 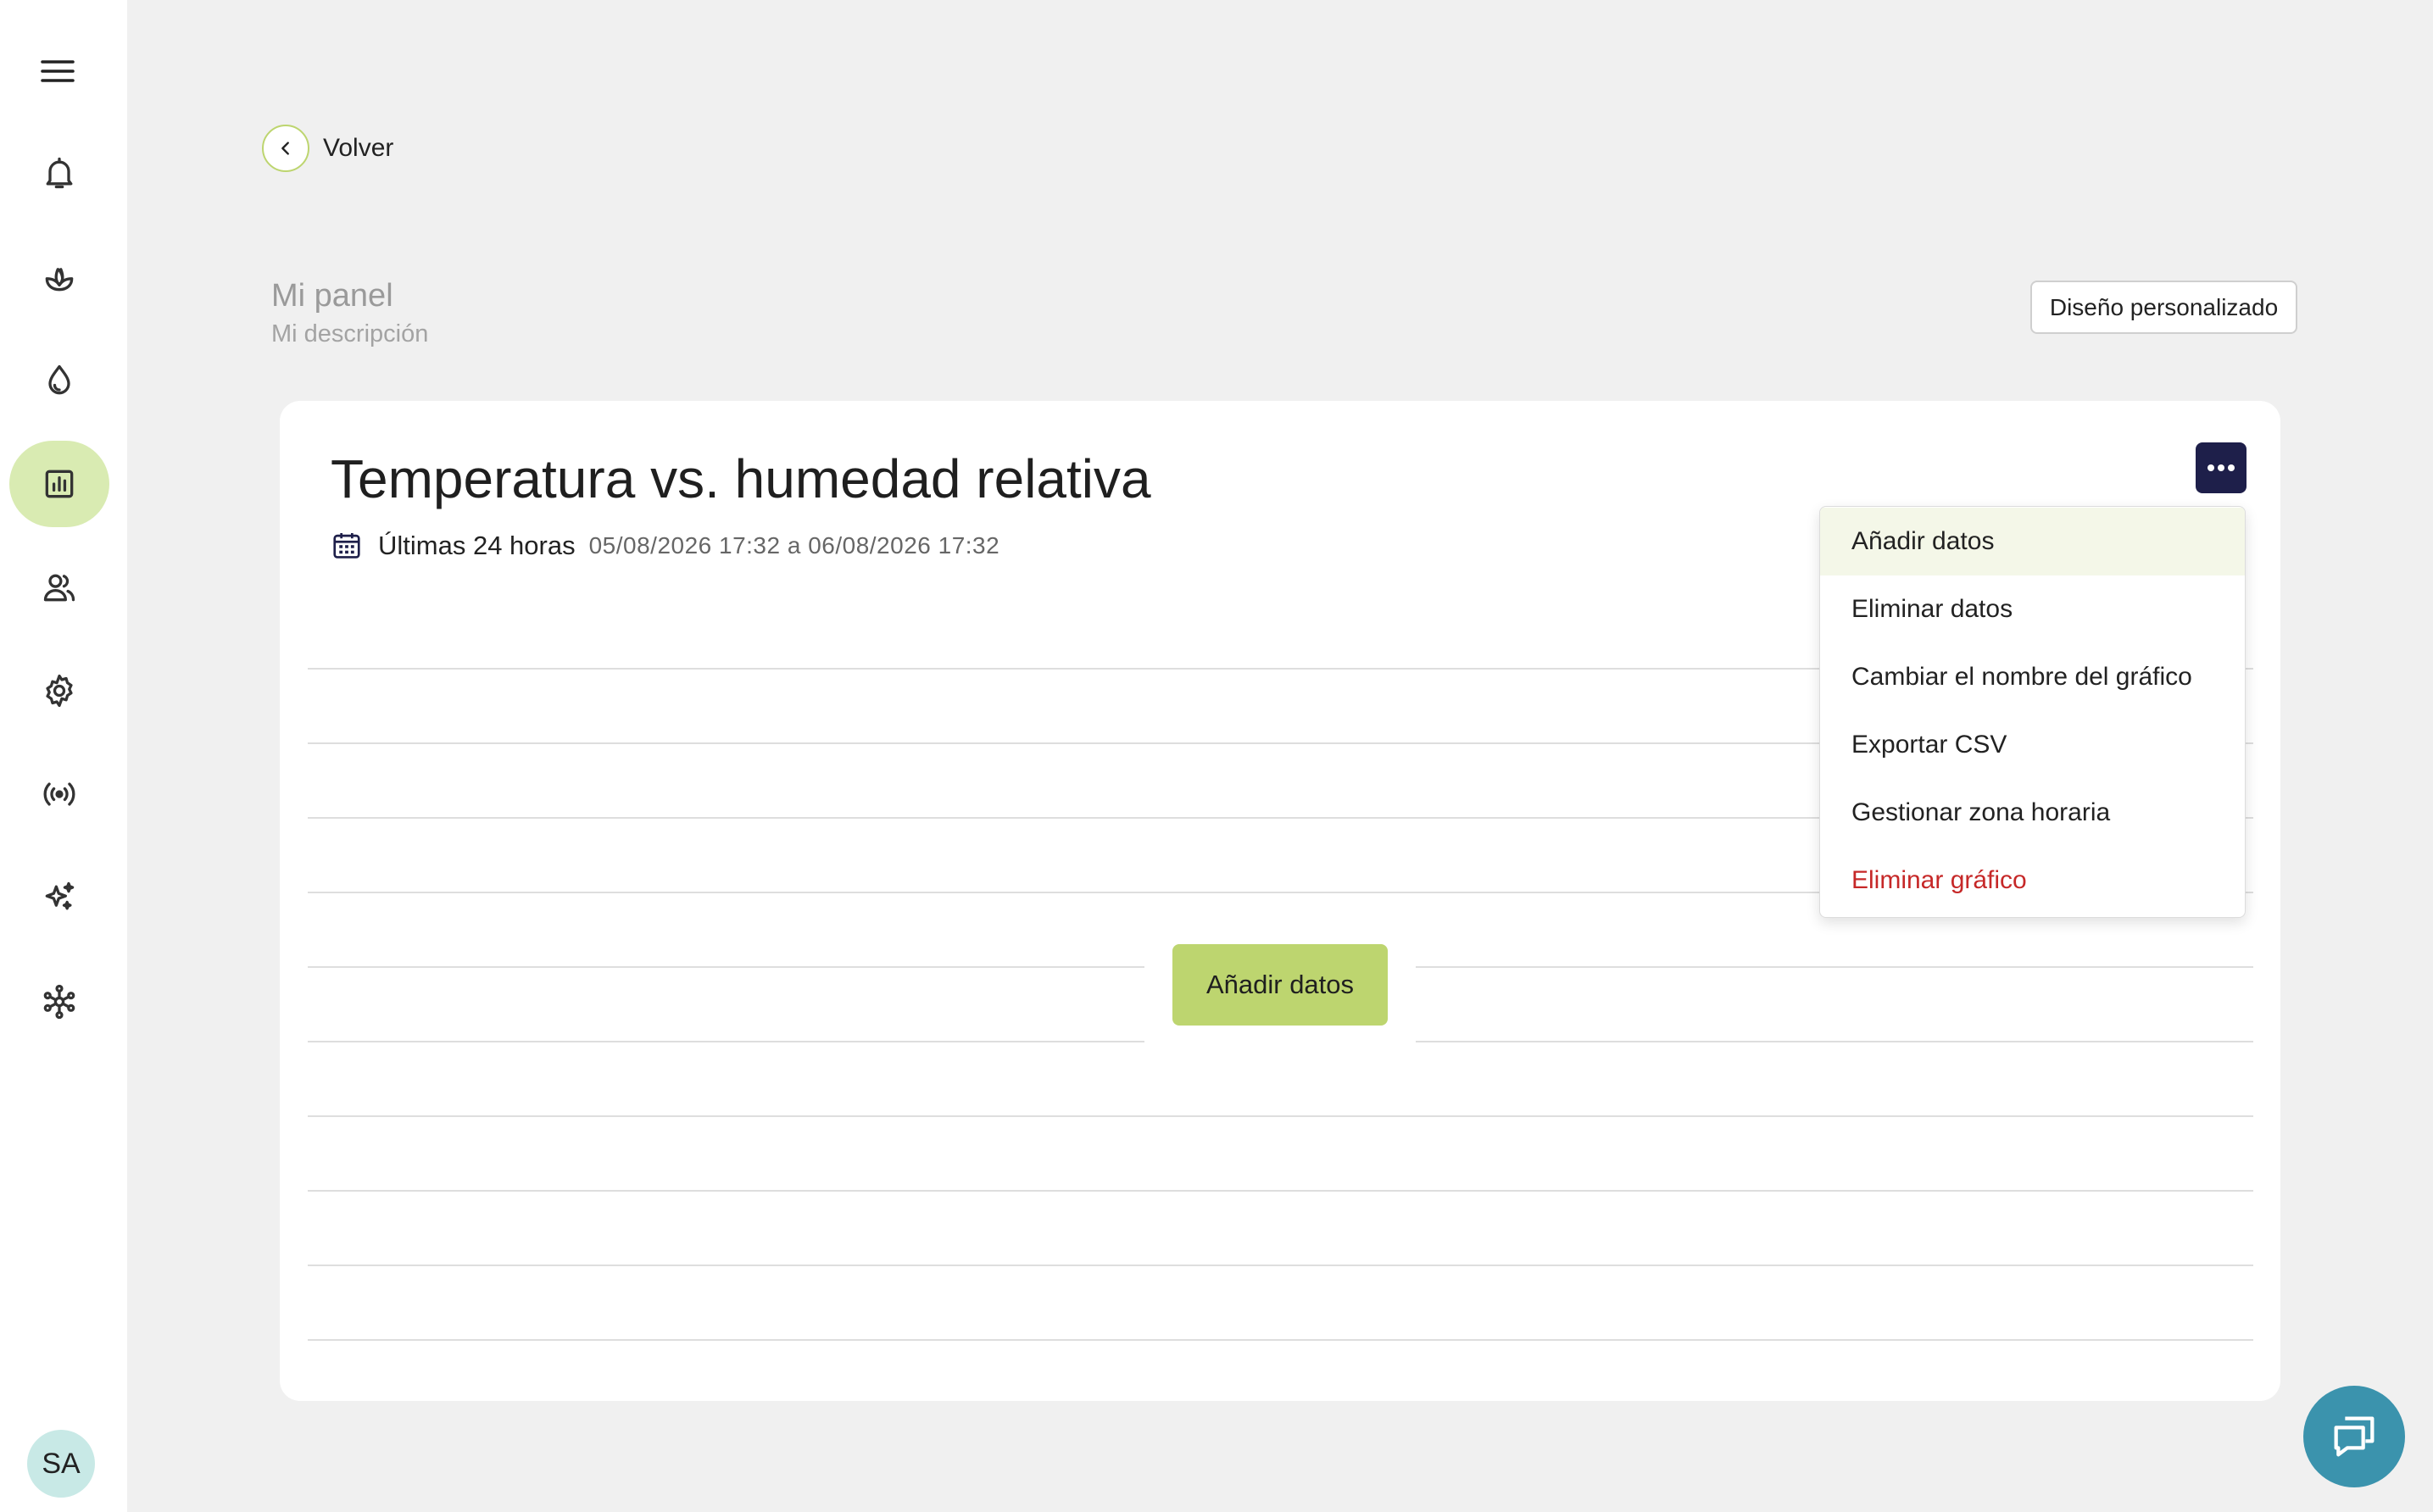 I want to click on users-icon, so click(x=59, y=588).